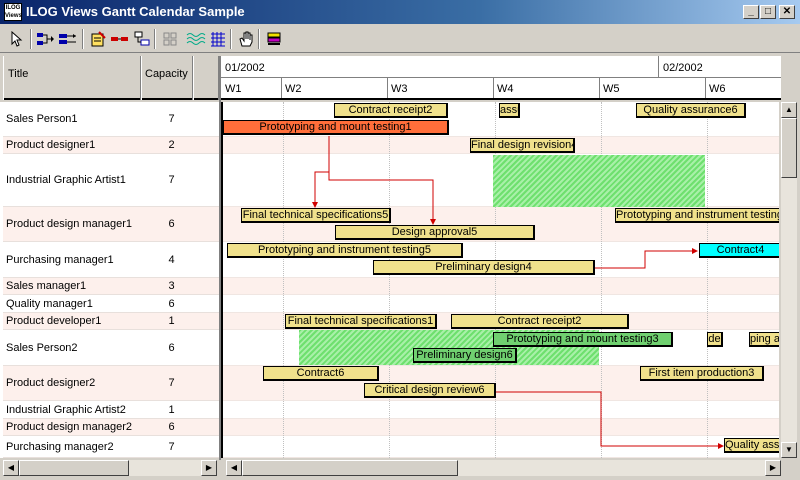 Image resolution: width=800 pixels, height=480 pixels. What do you see at coordinates (739, 250) in the screenshot?
I see `activity-bar: Contract4` at bounding box center [739, 250].